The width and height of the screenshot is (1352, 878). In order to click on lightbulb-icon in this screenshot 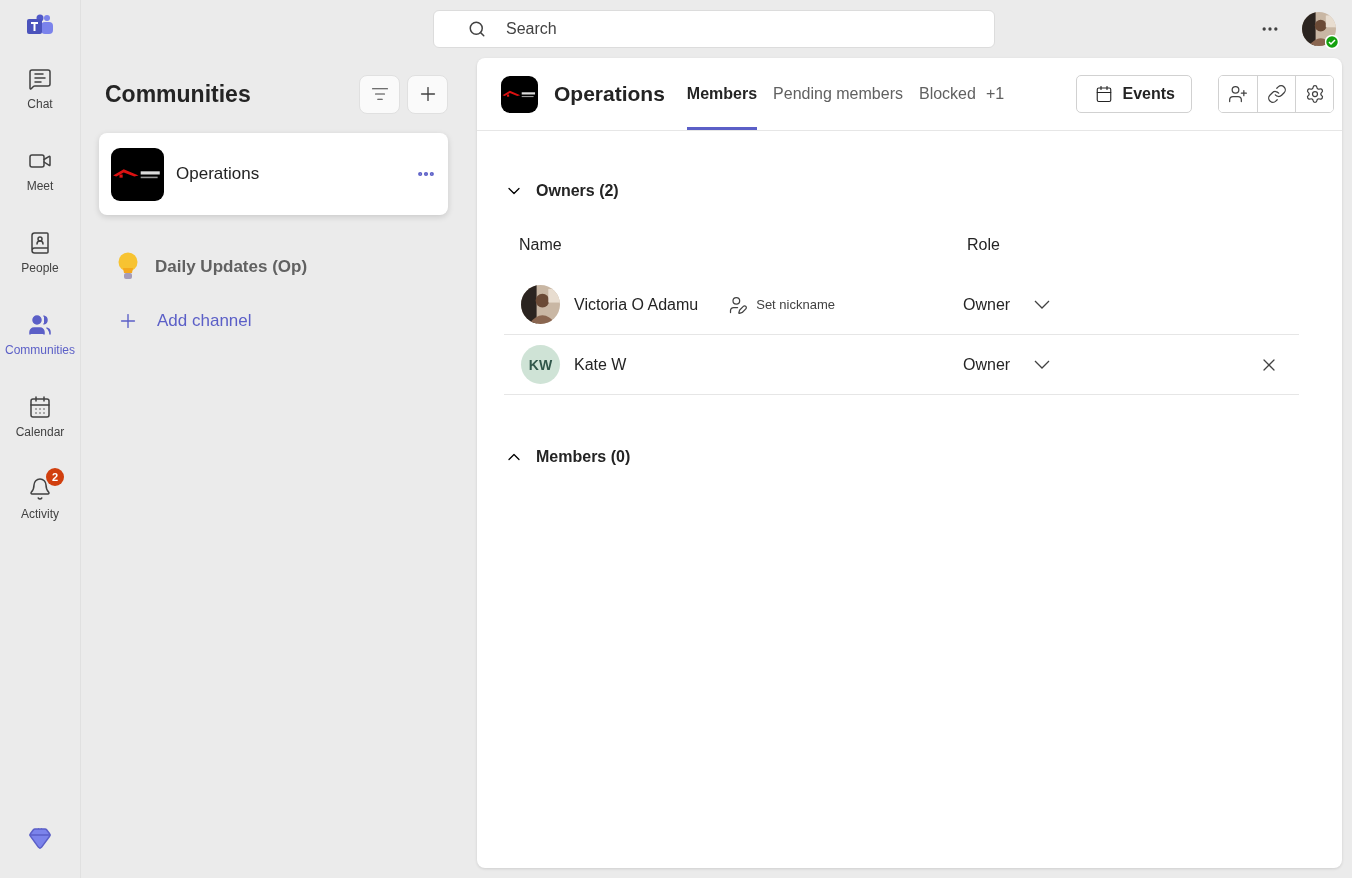, I will do `click(128, 267)`.